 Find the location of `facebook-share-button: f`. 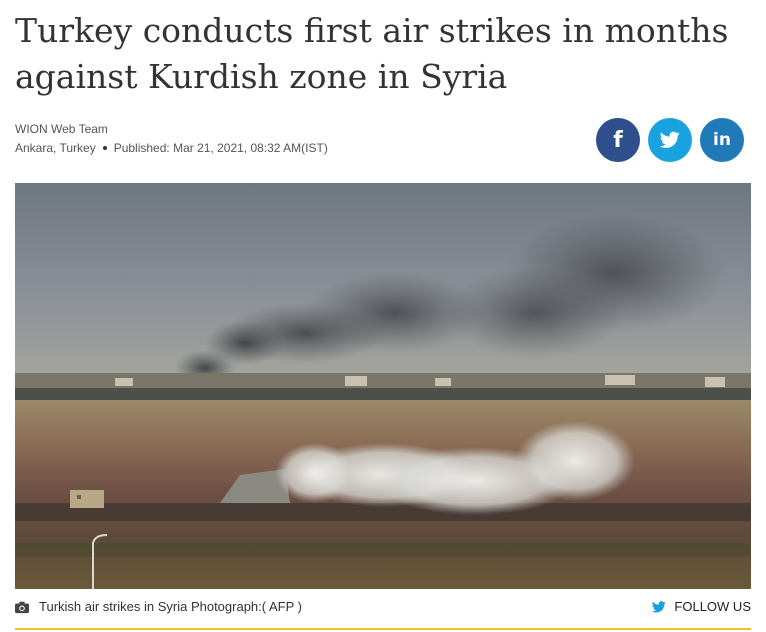

facebook-share-button: f is located at coordinates (618, 140).